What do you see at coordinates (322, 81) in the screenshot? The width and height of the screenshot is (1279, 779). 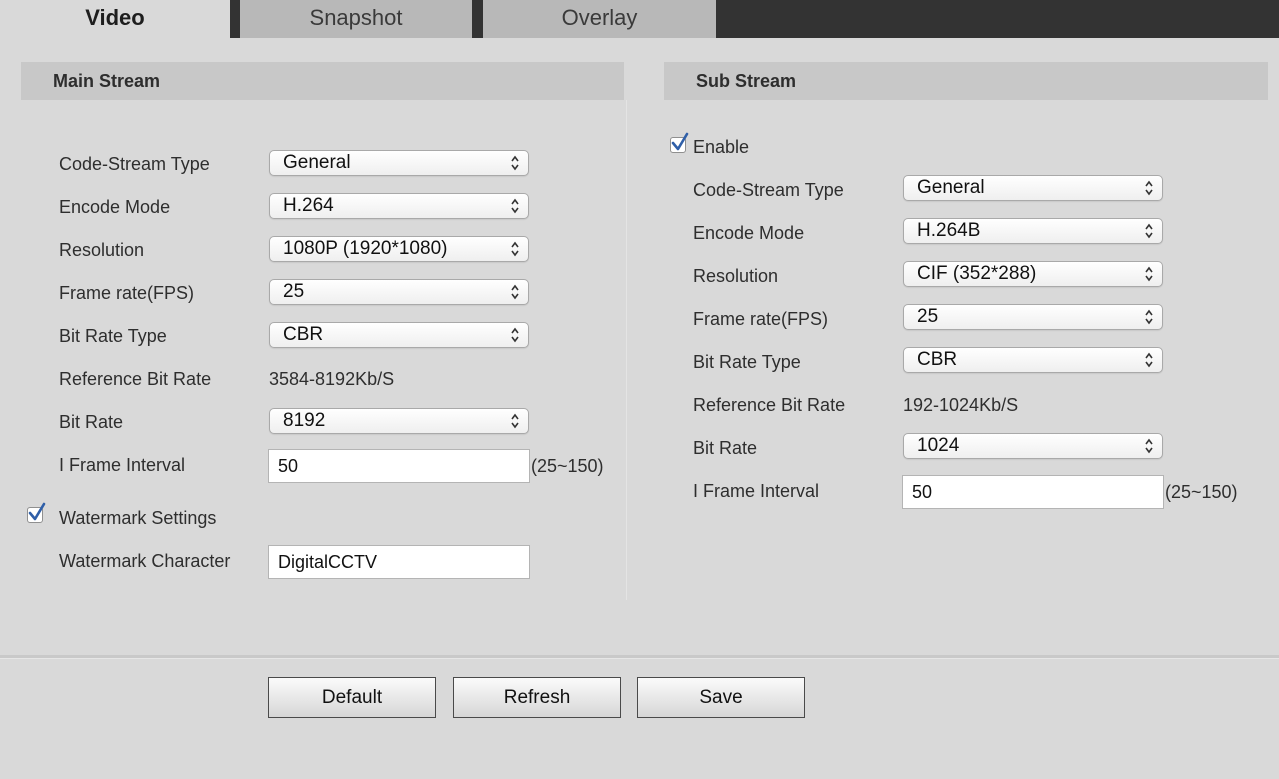 I see `main-stream-header: Main Stream` at bounding box center [322, 81].